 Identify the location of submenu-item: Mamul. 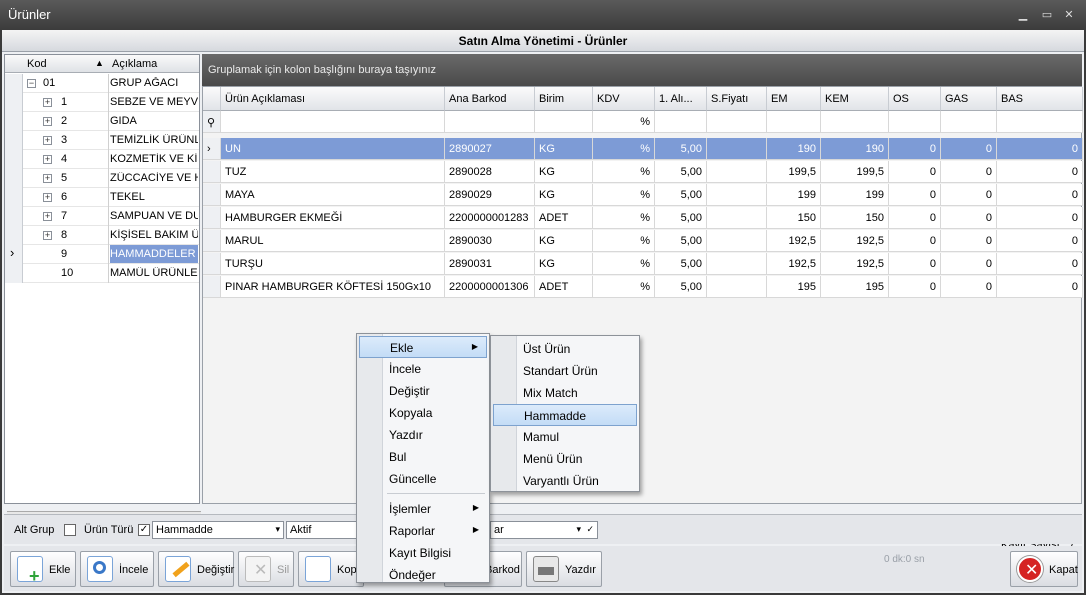
(565, 437).